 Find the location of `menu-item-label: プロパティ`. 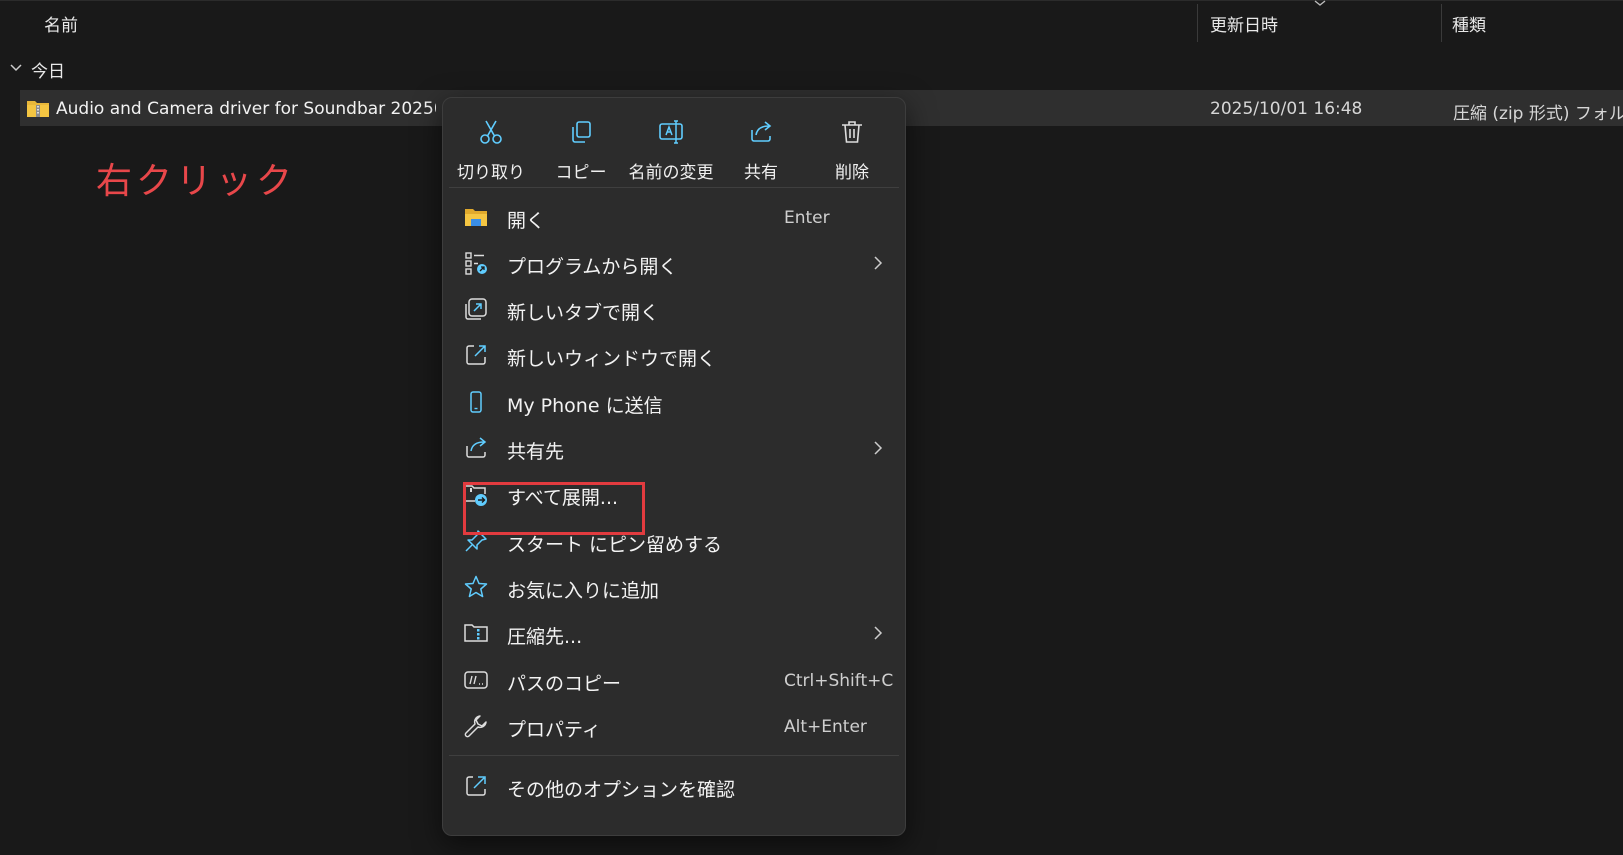

menu-item-label: プロパティ is located at coordinates (554, 730).